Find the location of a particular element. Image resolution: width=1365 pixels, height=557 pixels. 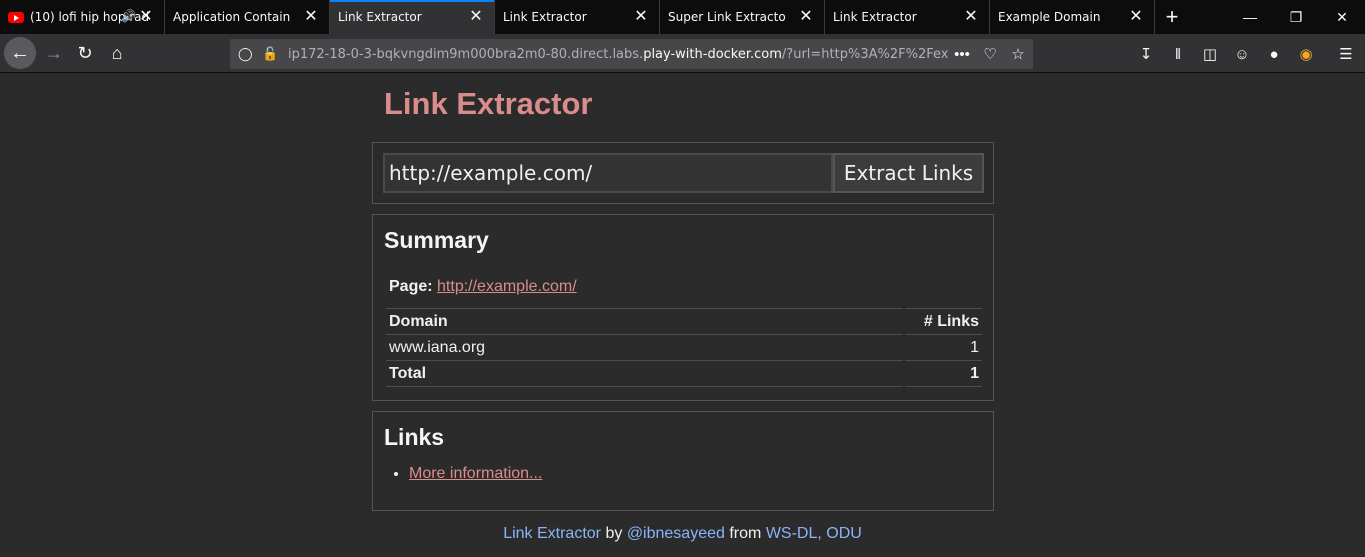

bookmark-star-icon: ☆ is located at coordinates (1018, 54).